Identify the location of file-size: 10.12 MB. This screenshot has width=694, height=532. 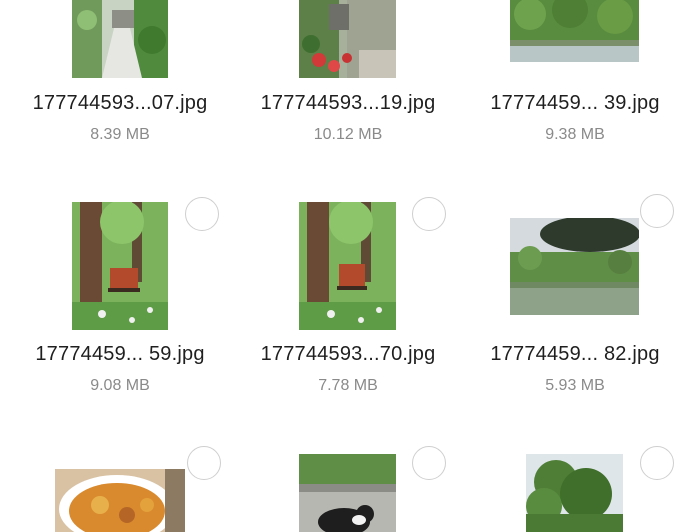
(348, 134).